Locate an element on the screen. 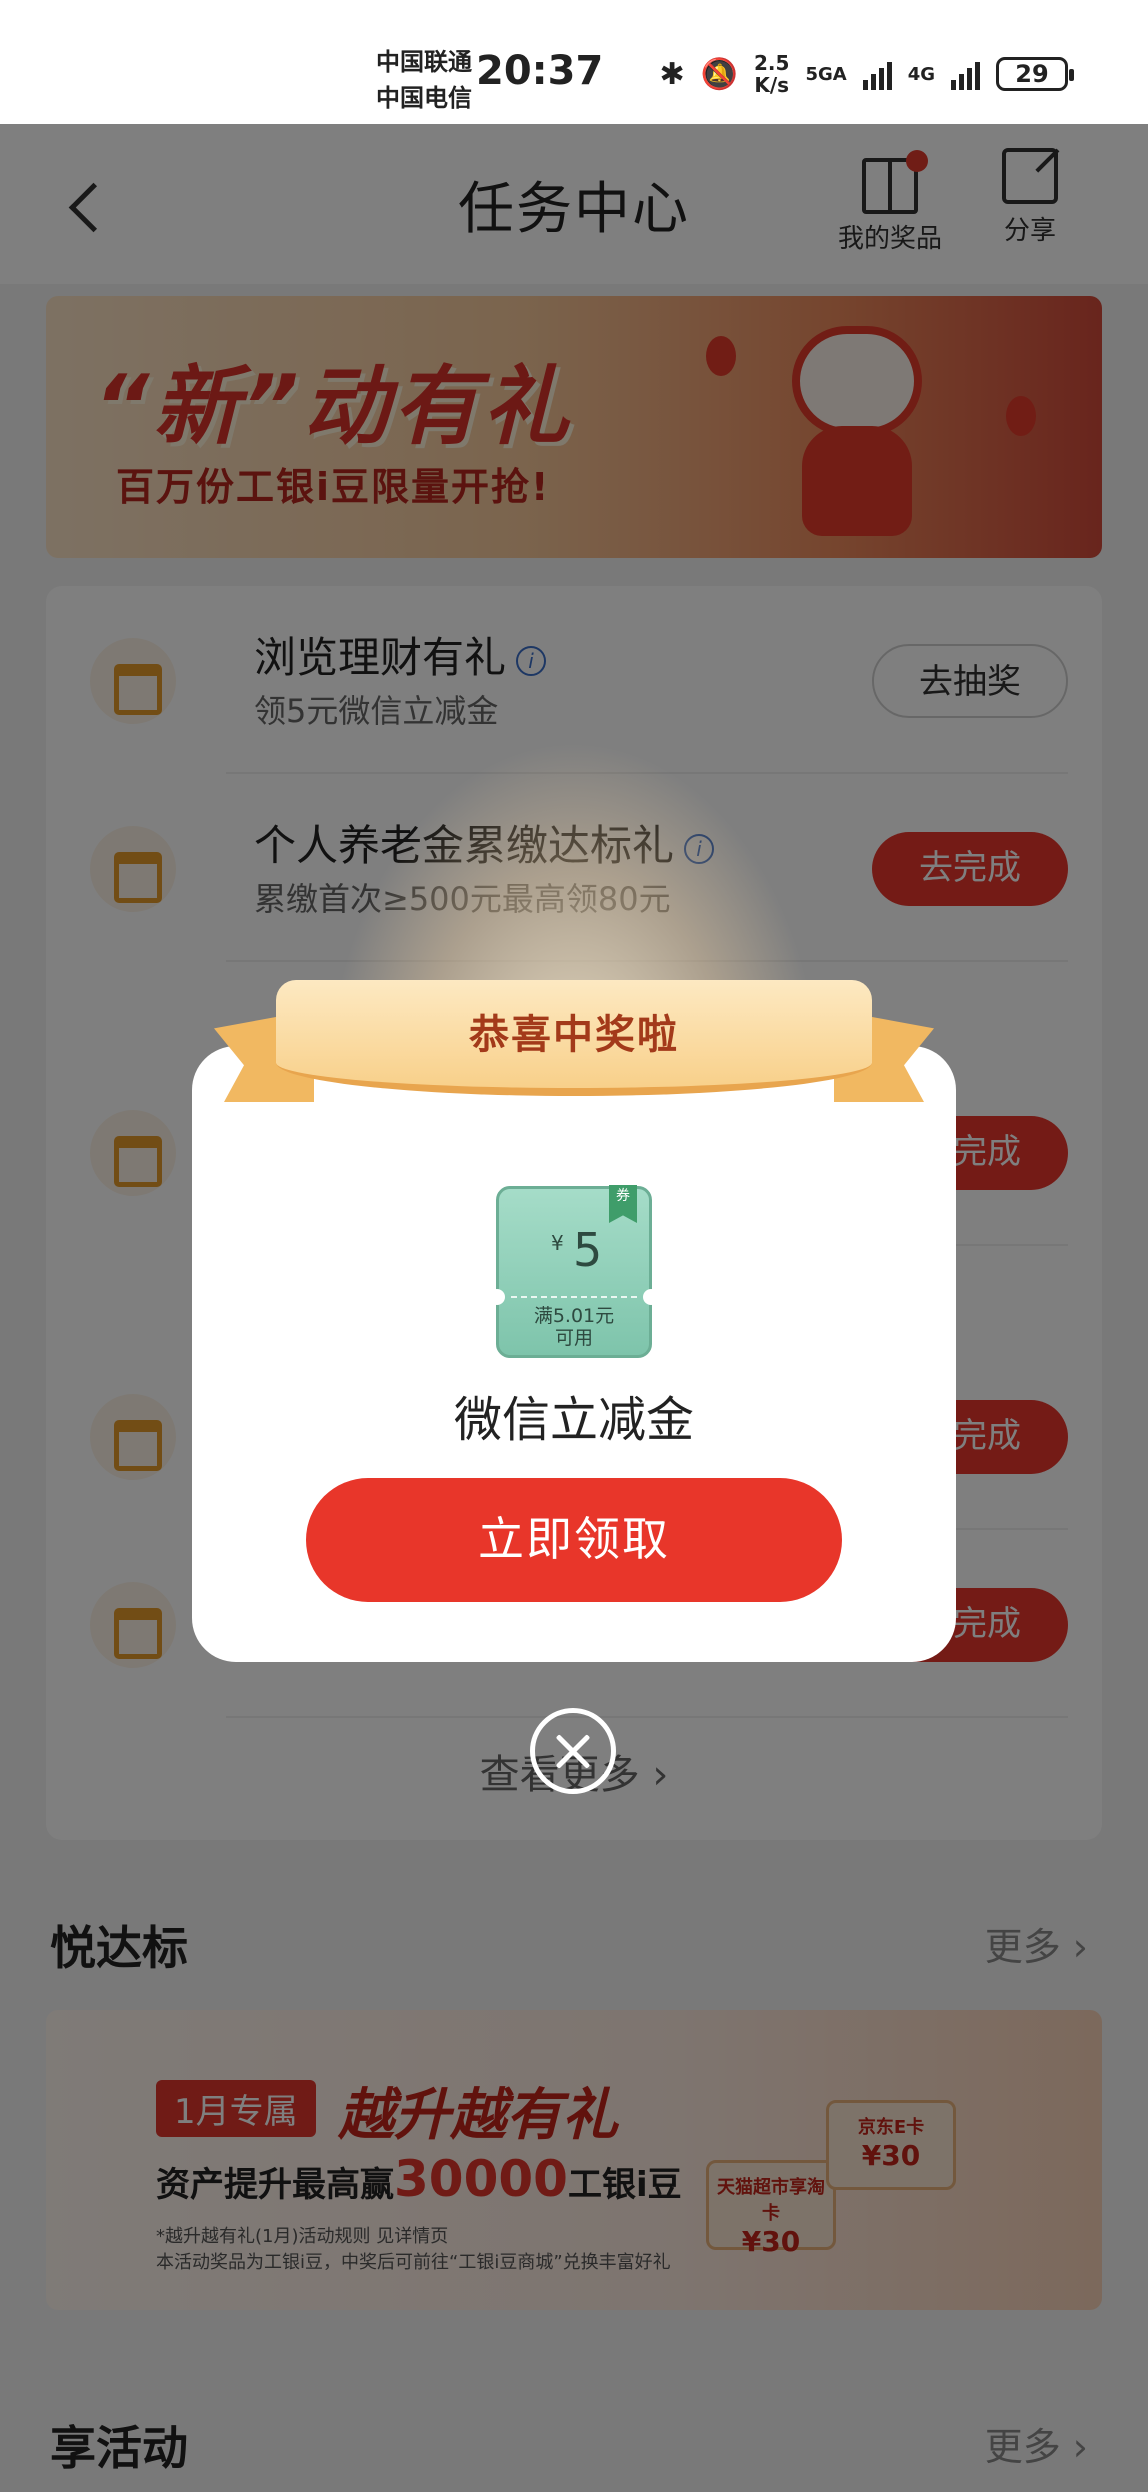 The image size is (1148, 2492). signal-1-icon is located at coordinates (877, 74).